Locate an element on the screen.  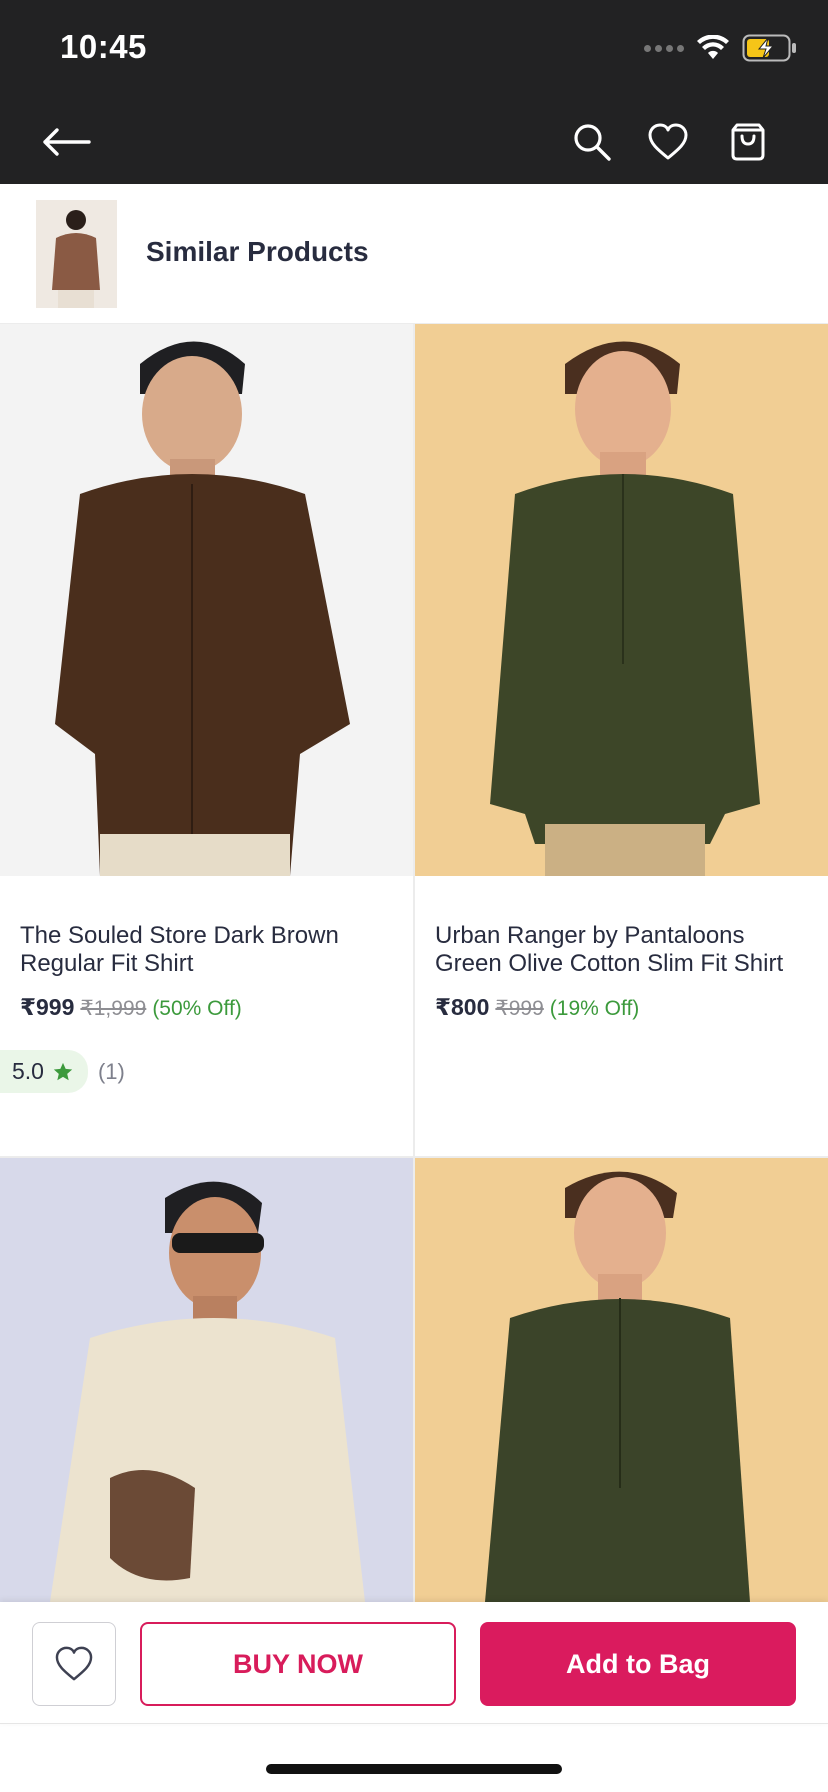
status-time: 10:45 is located at coordinates (103, 46).